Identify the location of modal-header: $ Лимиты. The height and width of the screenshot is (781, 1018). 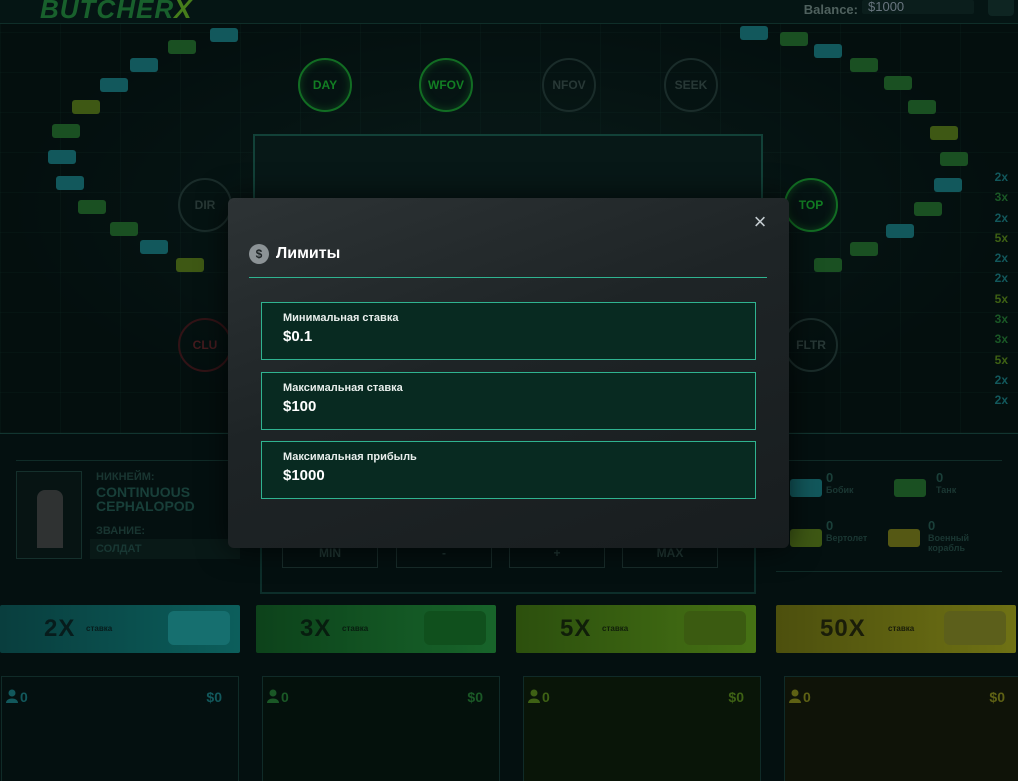
(294, 254).